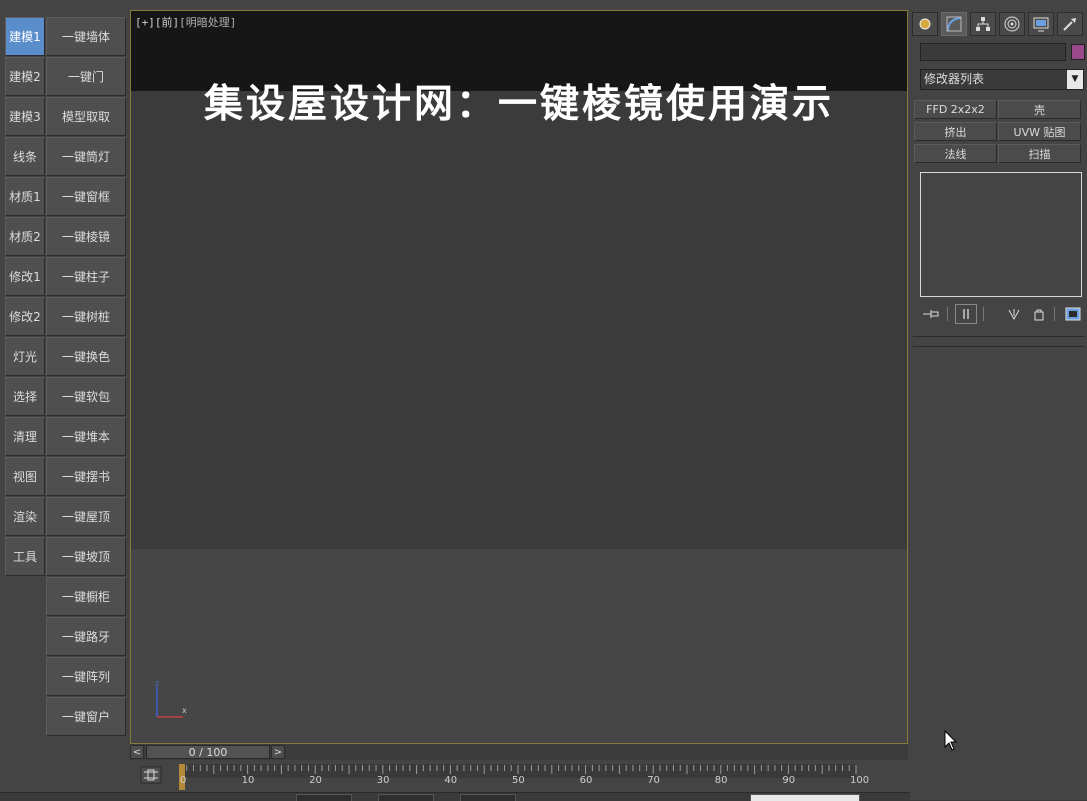  What do you see at coordinates (586, 780) in the screenshot?
I see `tick-label: 60` at bounding box center [586, 780].